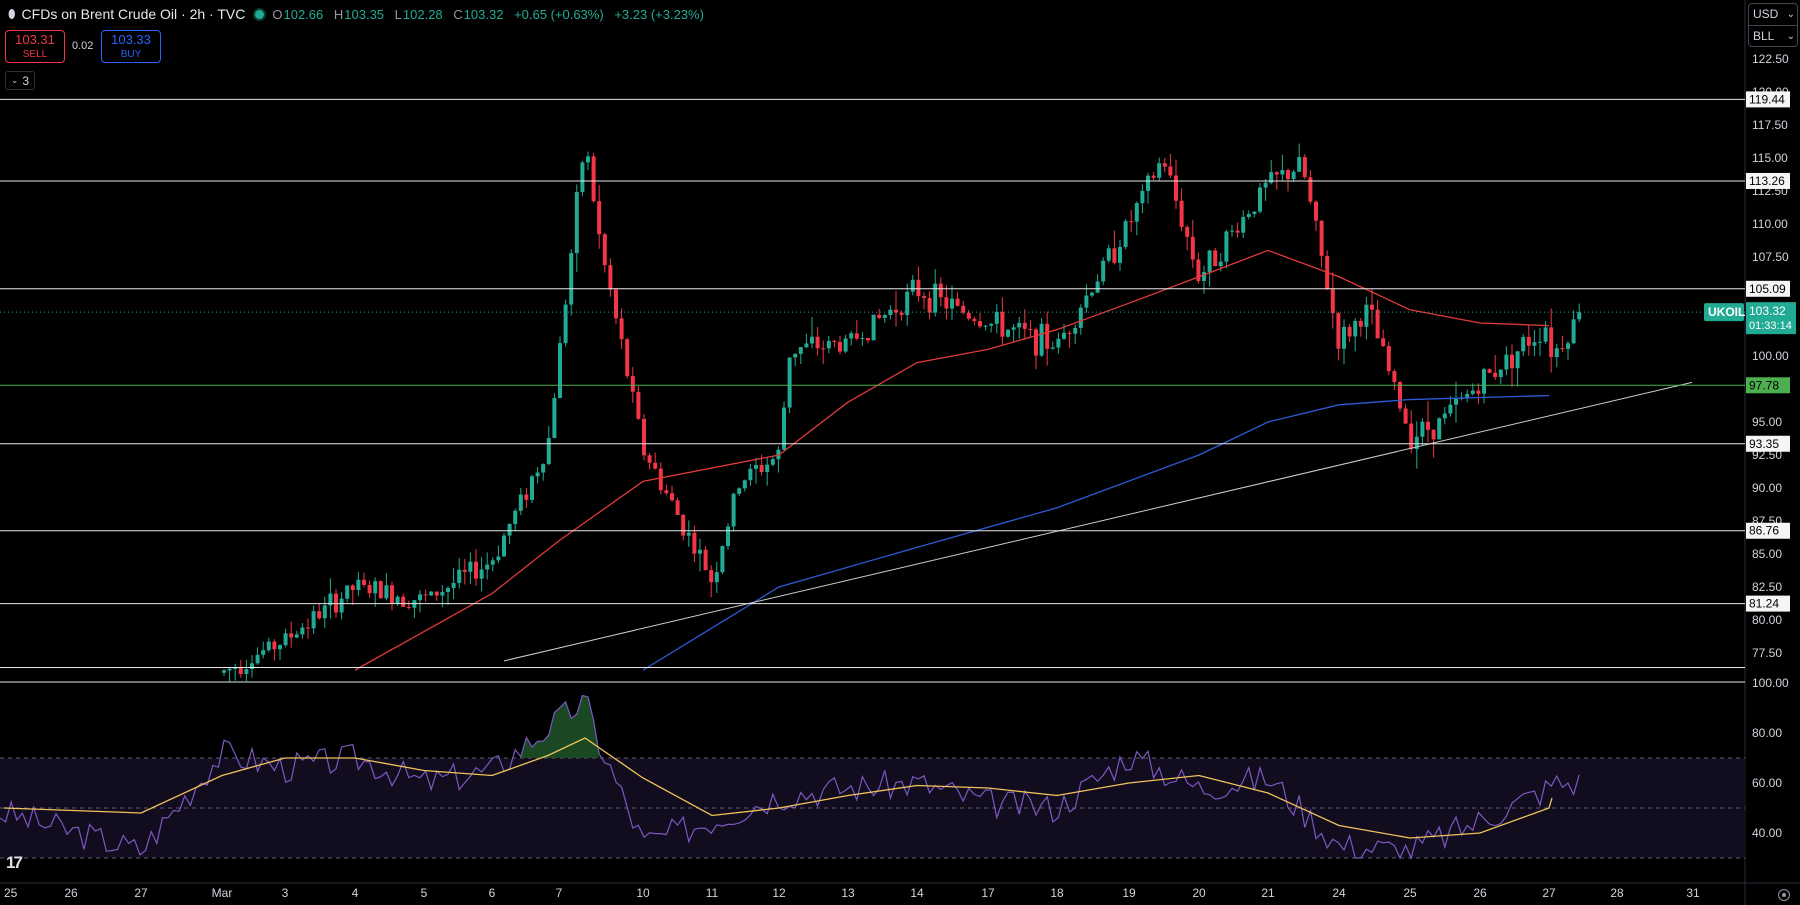 The height and width of the screenshot is (905, 1800). Describe the element at coordinates (35, 46) in the screenshot. I see `sell-button: 103.31 SELL` at that location.